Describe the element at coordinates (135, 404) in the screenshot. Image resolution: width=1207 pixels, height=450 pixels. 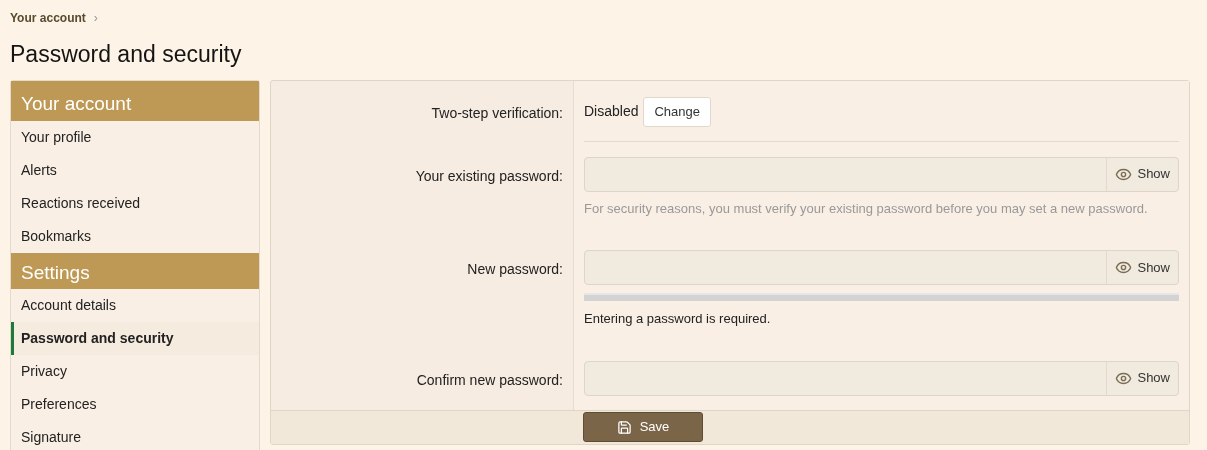
I see `sidebar-item: Preferences` at that location.